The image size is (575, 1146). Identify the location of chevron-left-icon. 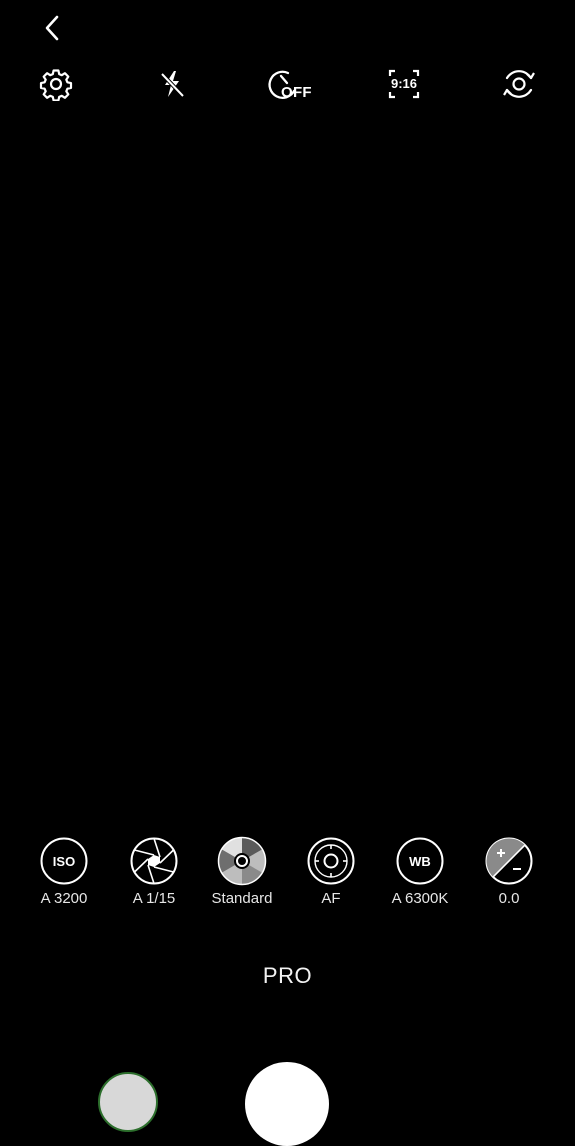
(52, 28).